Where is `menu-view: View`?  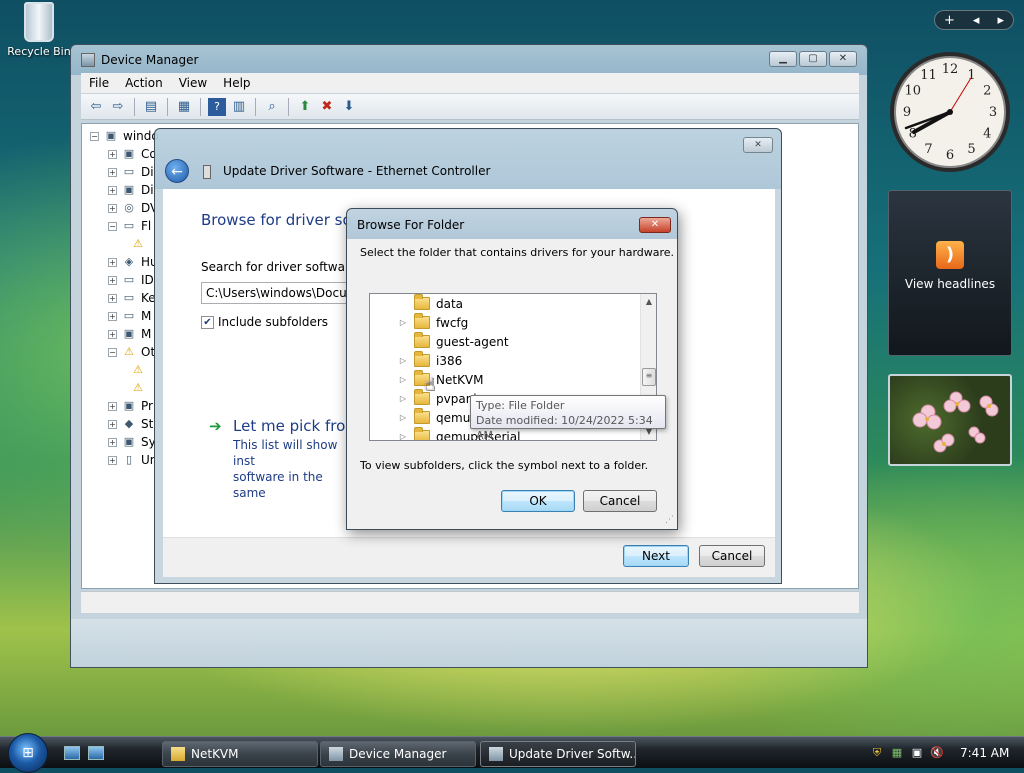
menu-view: View is located at coordinates (193, 83).